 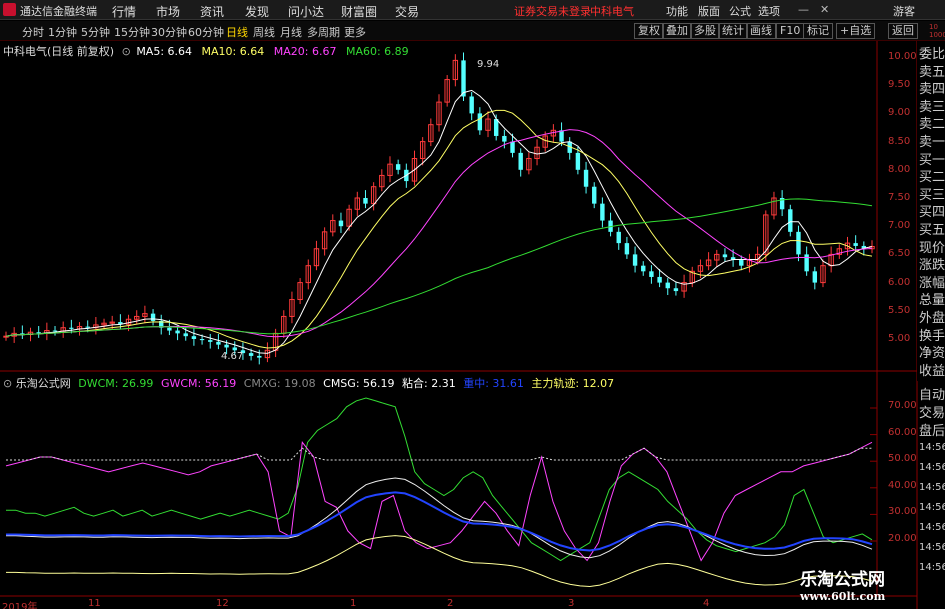 I want to click on sidebar-trade-label: 自动, so click(x=932, y=393).